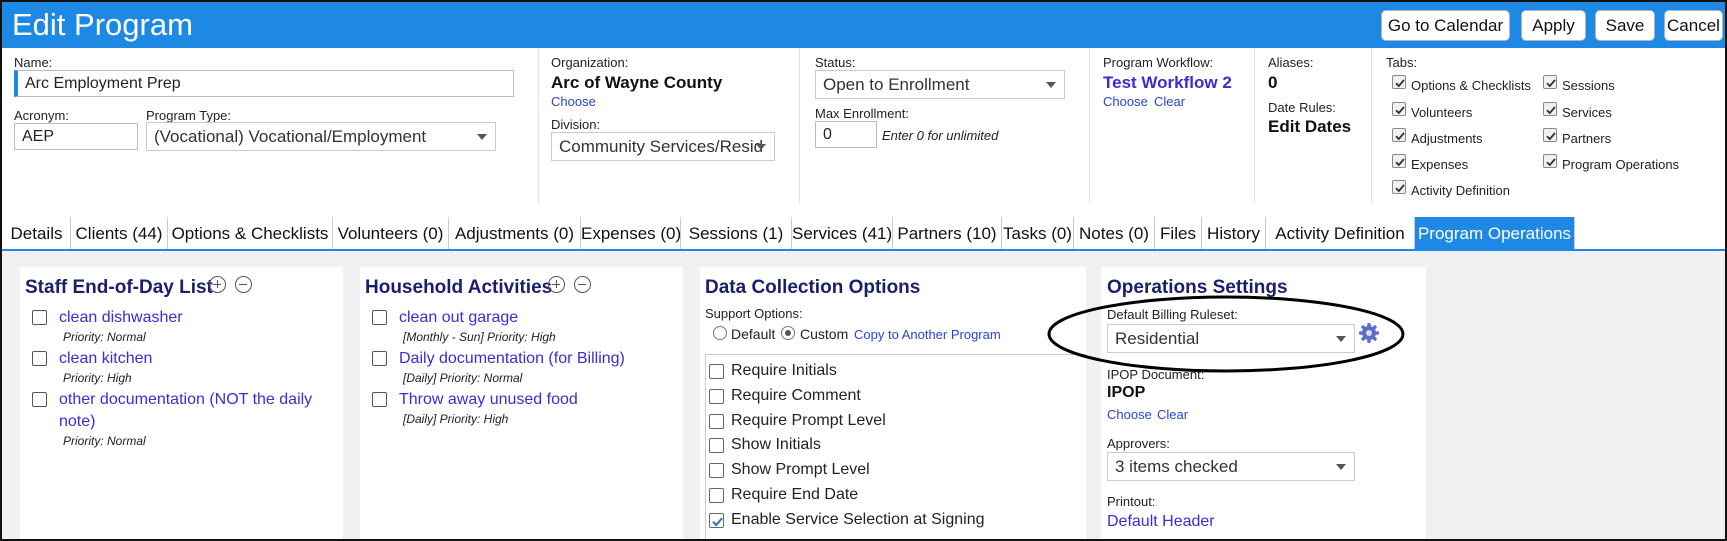 The width and height of the screenshot is (1727, 541). I want to click on item-link: other documentation (NOT the daily note), so click(191, 411).